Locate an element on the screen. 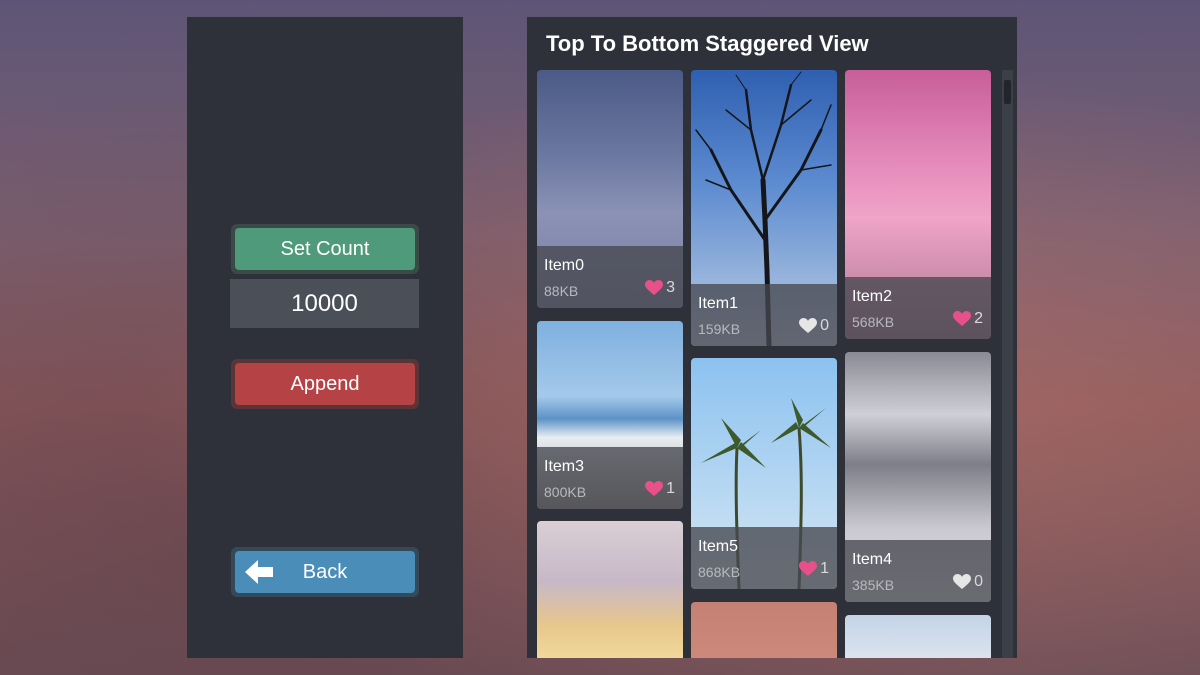 The image size is (1200, 675). panel-title: Top To Bottom Staggered View is located at coordinates (707, 43).